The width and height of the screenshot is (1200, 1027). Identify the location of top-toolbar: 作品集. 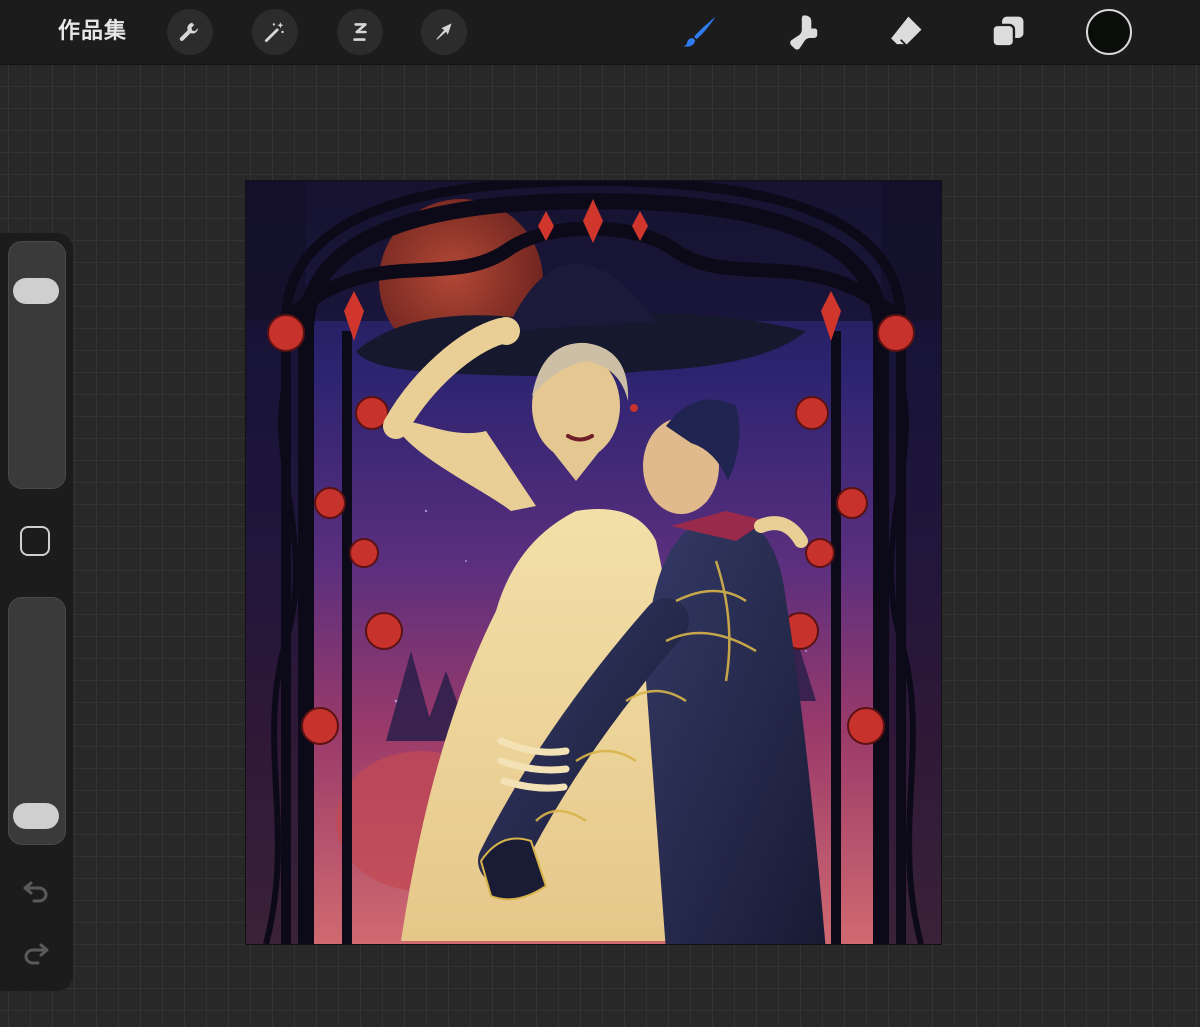
(600, 32).